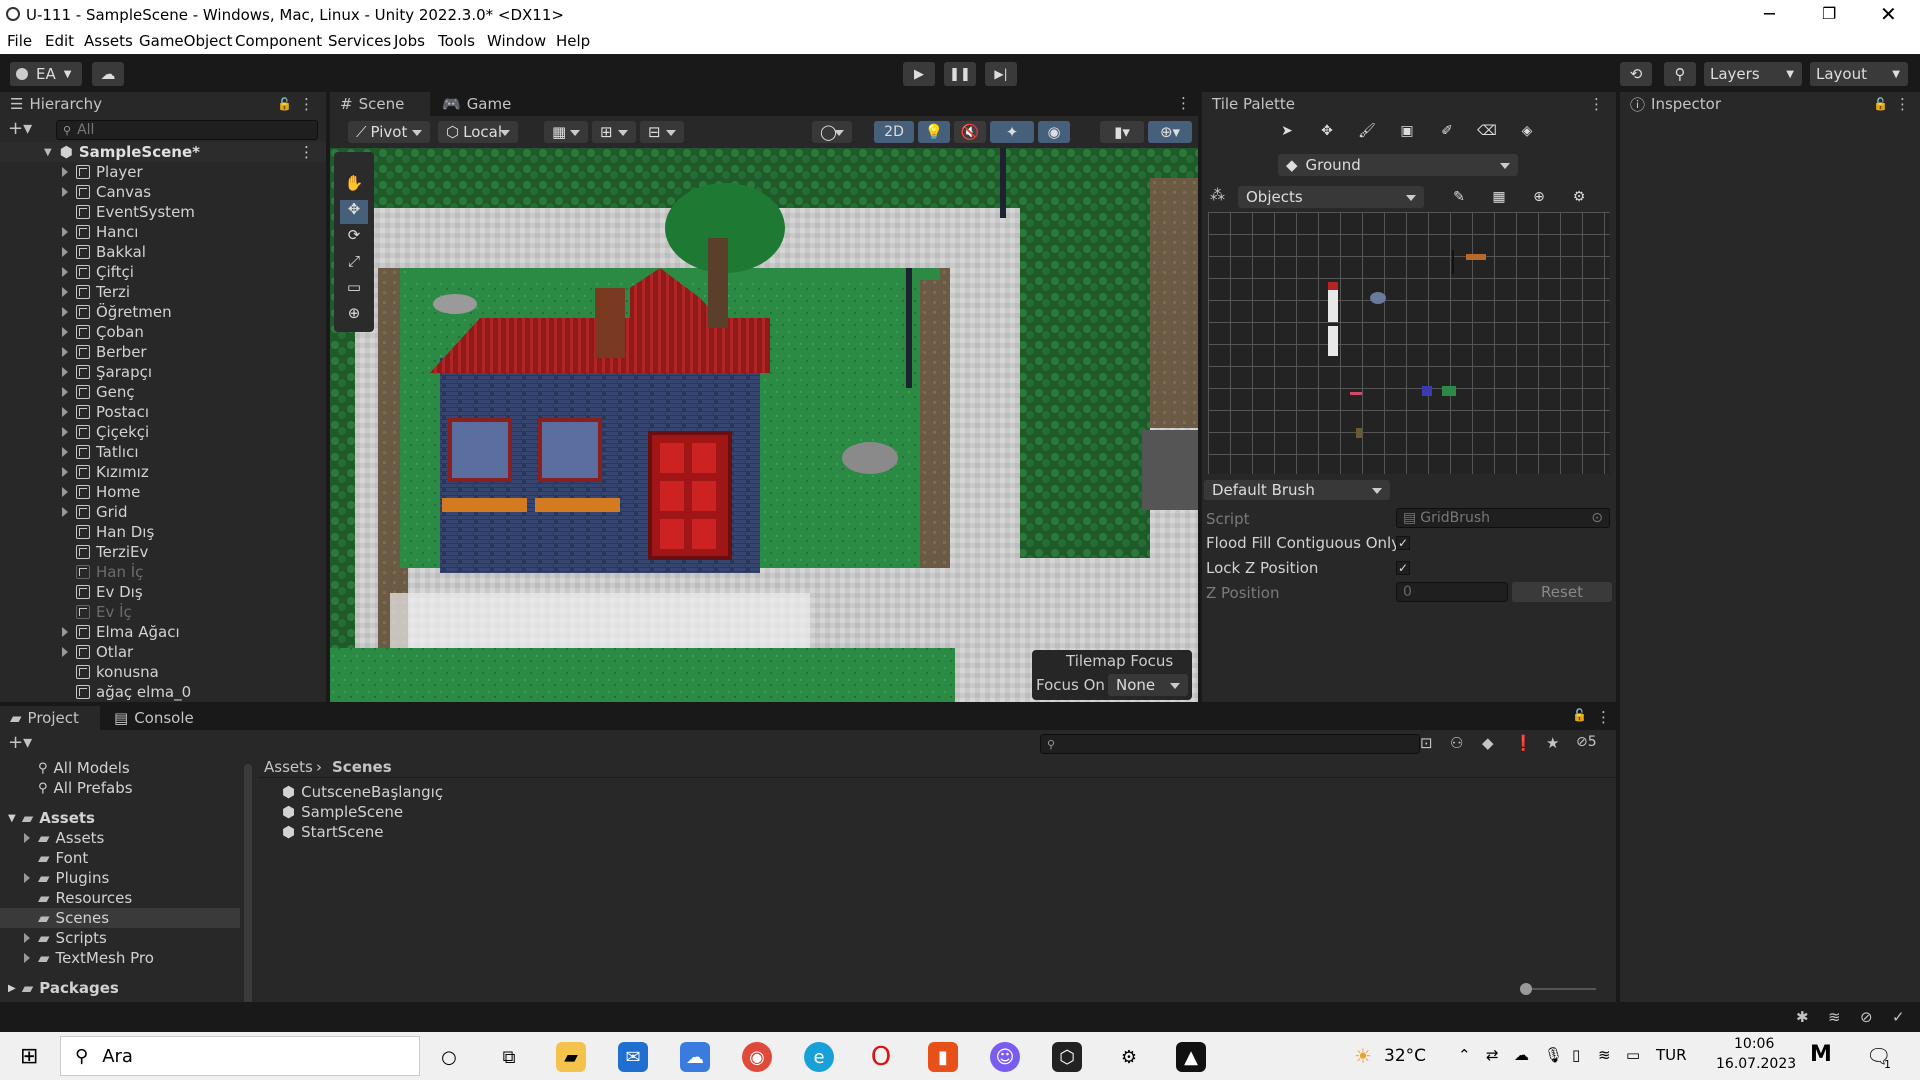  I want to click on favorite-all-models: ⚲ All Models, so click(84, 768).